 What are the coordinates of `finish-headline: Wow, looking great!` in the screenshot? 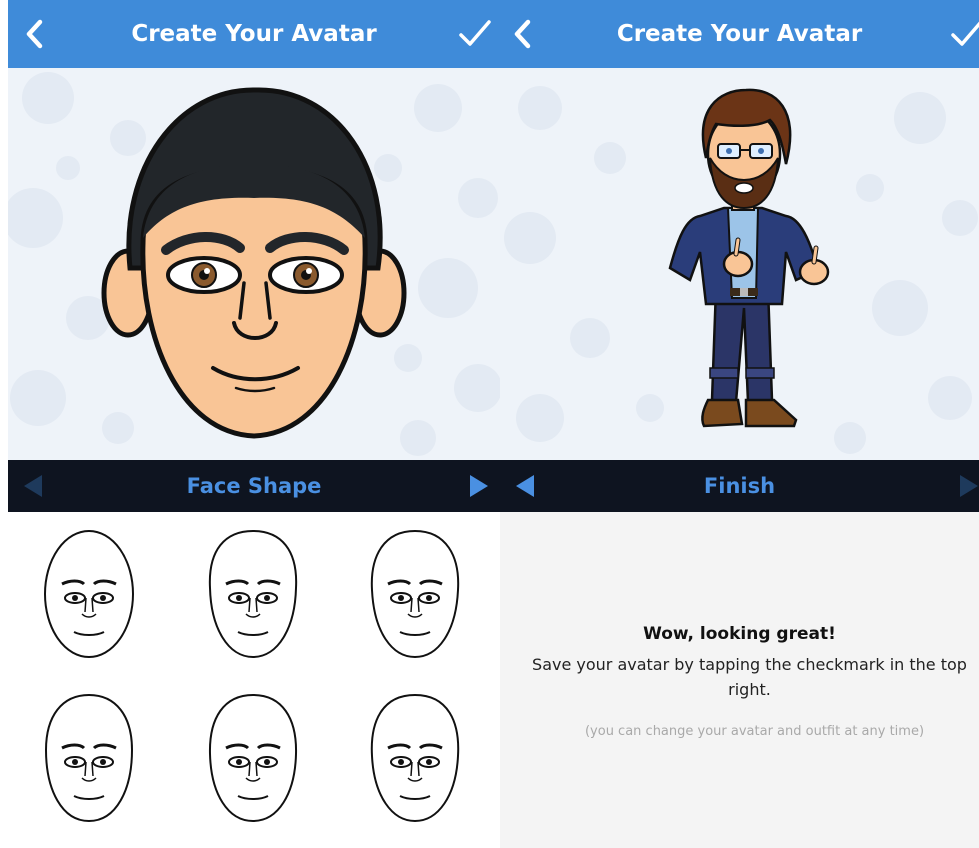 It's located at (739, 634).